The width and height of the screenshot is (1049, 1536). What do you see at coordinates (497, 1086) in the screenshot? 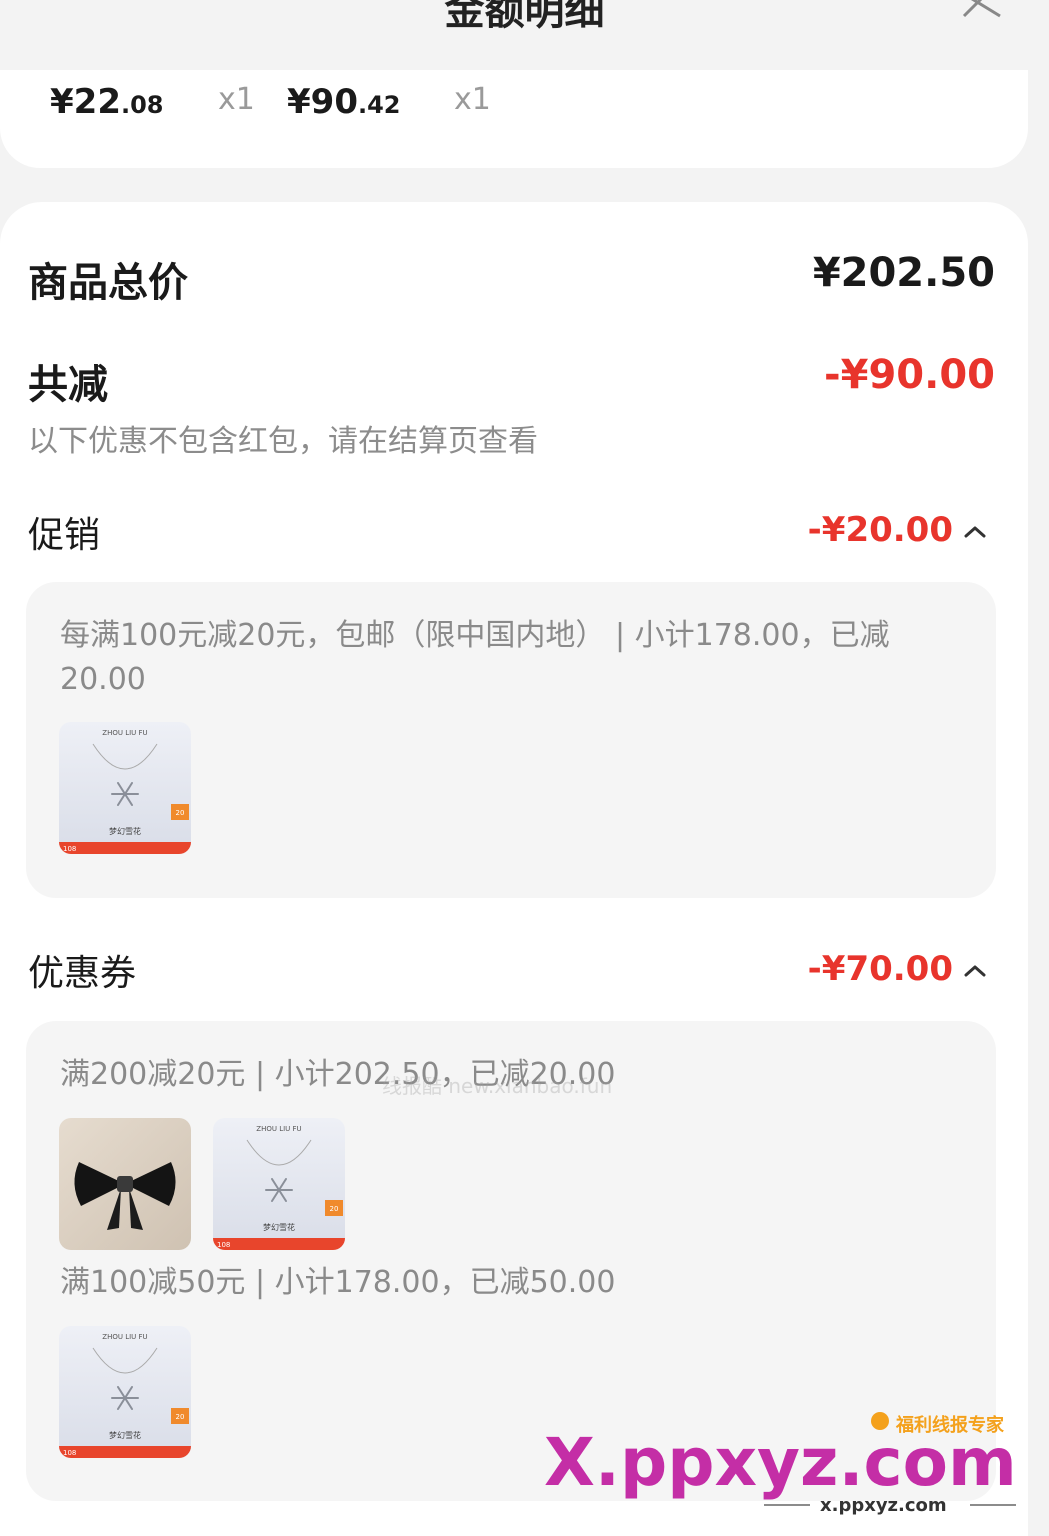
I see `watermark-text: 线报酷 new.xianbao.fun` at bounding box center [497, 1086].